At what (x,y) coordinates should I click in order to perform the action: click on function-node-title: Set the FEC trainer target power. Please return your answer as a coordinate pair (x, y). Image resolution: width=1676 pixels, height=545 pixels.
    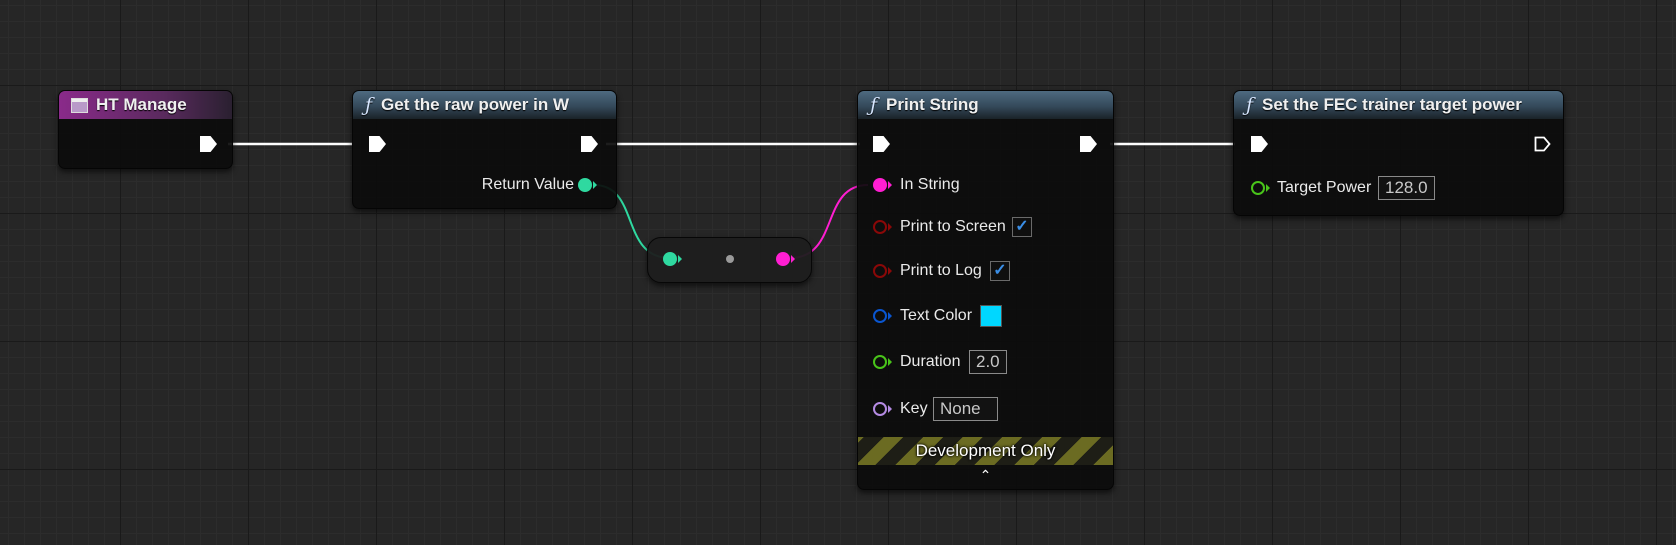
    Looking at the image, I should click on (1392, 104).